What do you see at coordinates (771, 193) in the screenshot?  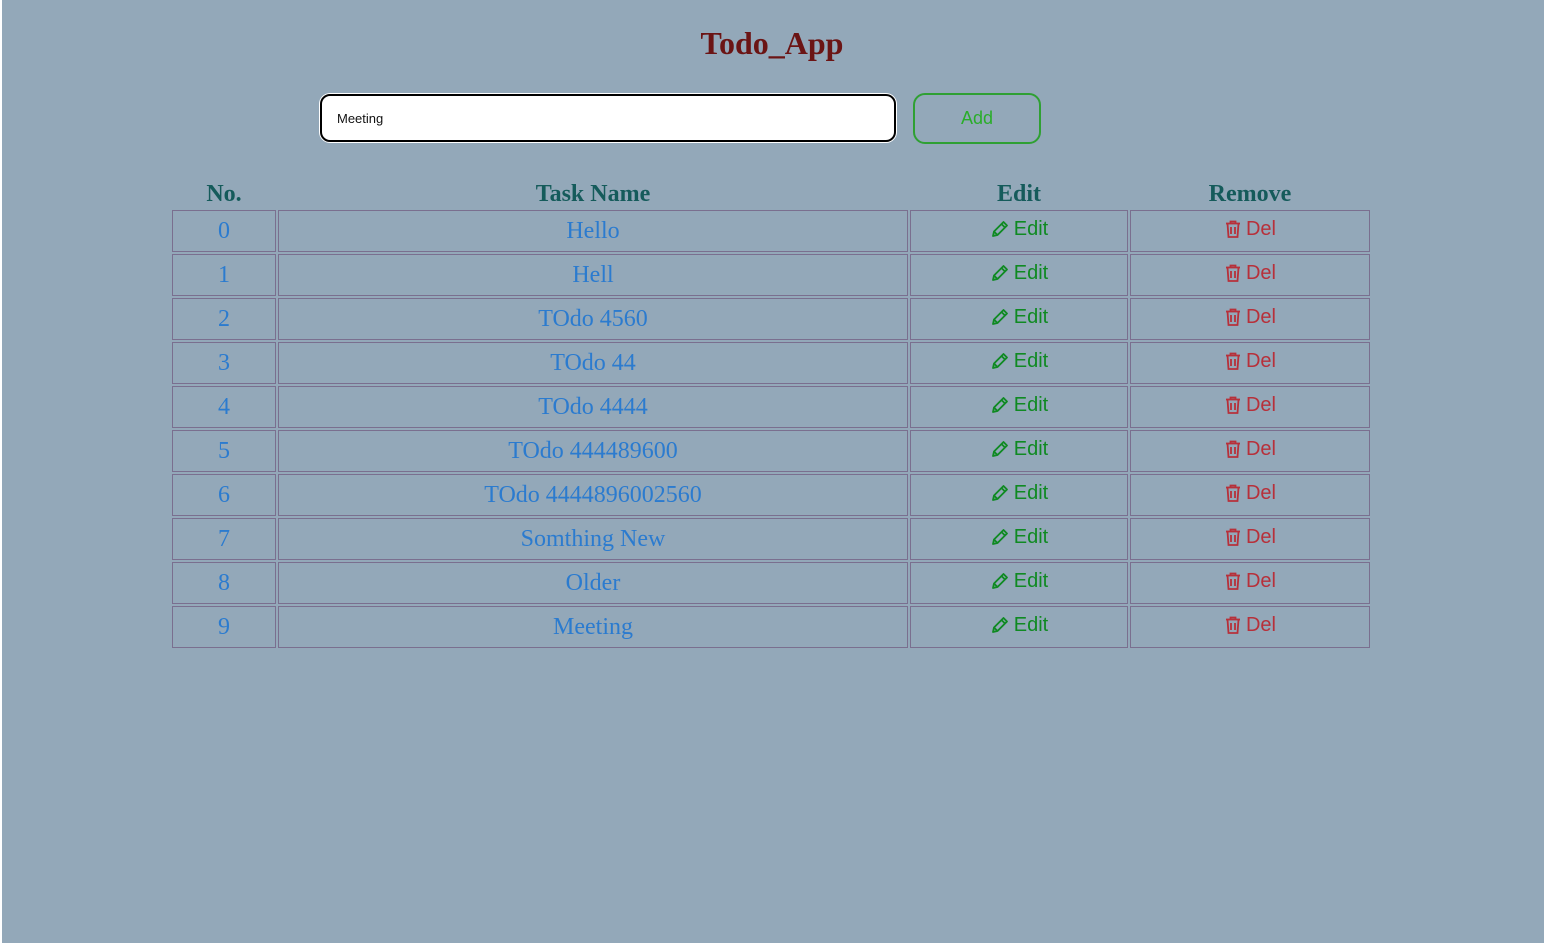 I see `table-header-row: No. Task Name Edit Remove` at bounding box center [771, 193].